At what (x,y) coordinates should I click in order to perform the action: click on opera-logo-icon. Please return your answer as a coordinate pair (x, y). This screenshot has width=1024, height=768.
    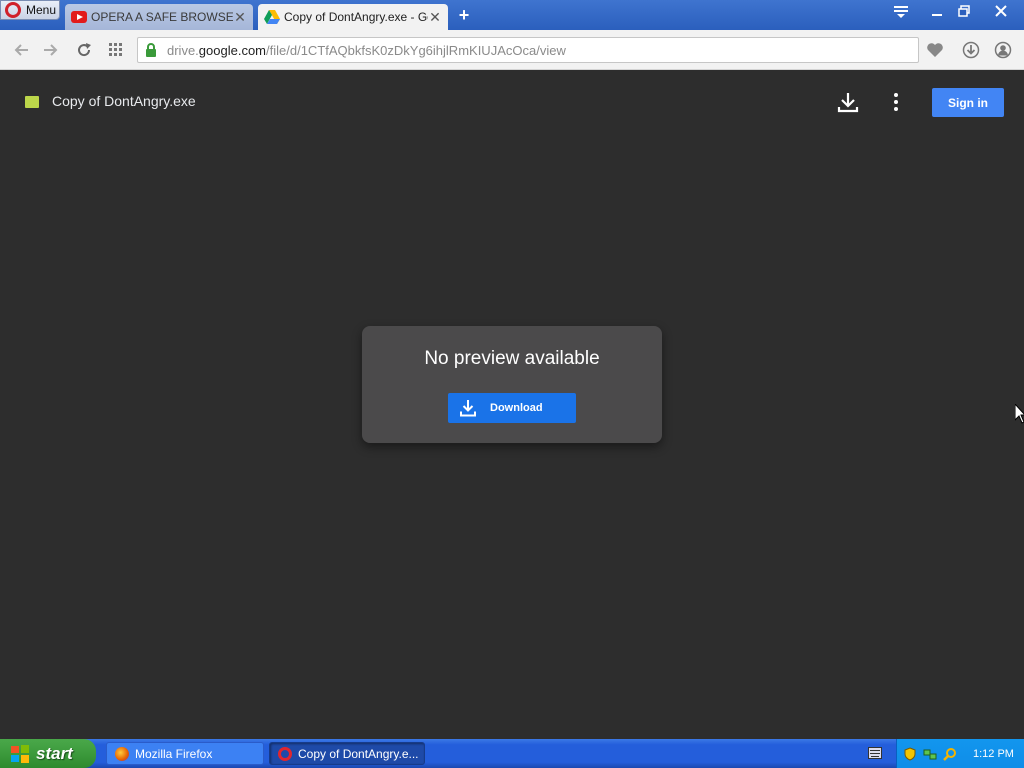
    Looking at the image, I should click on (13, 10).